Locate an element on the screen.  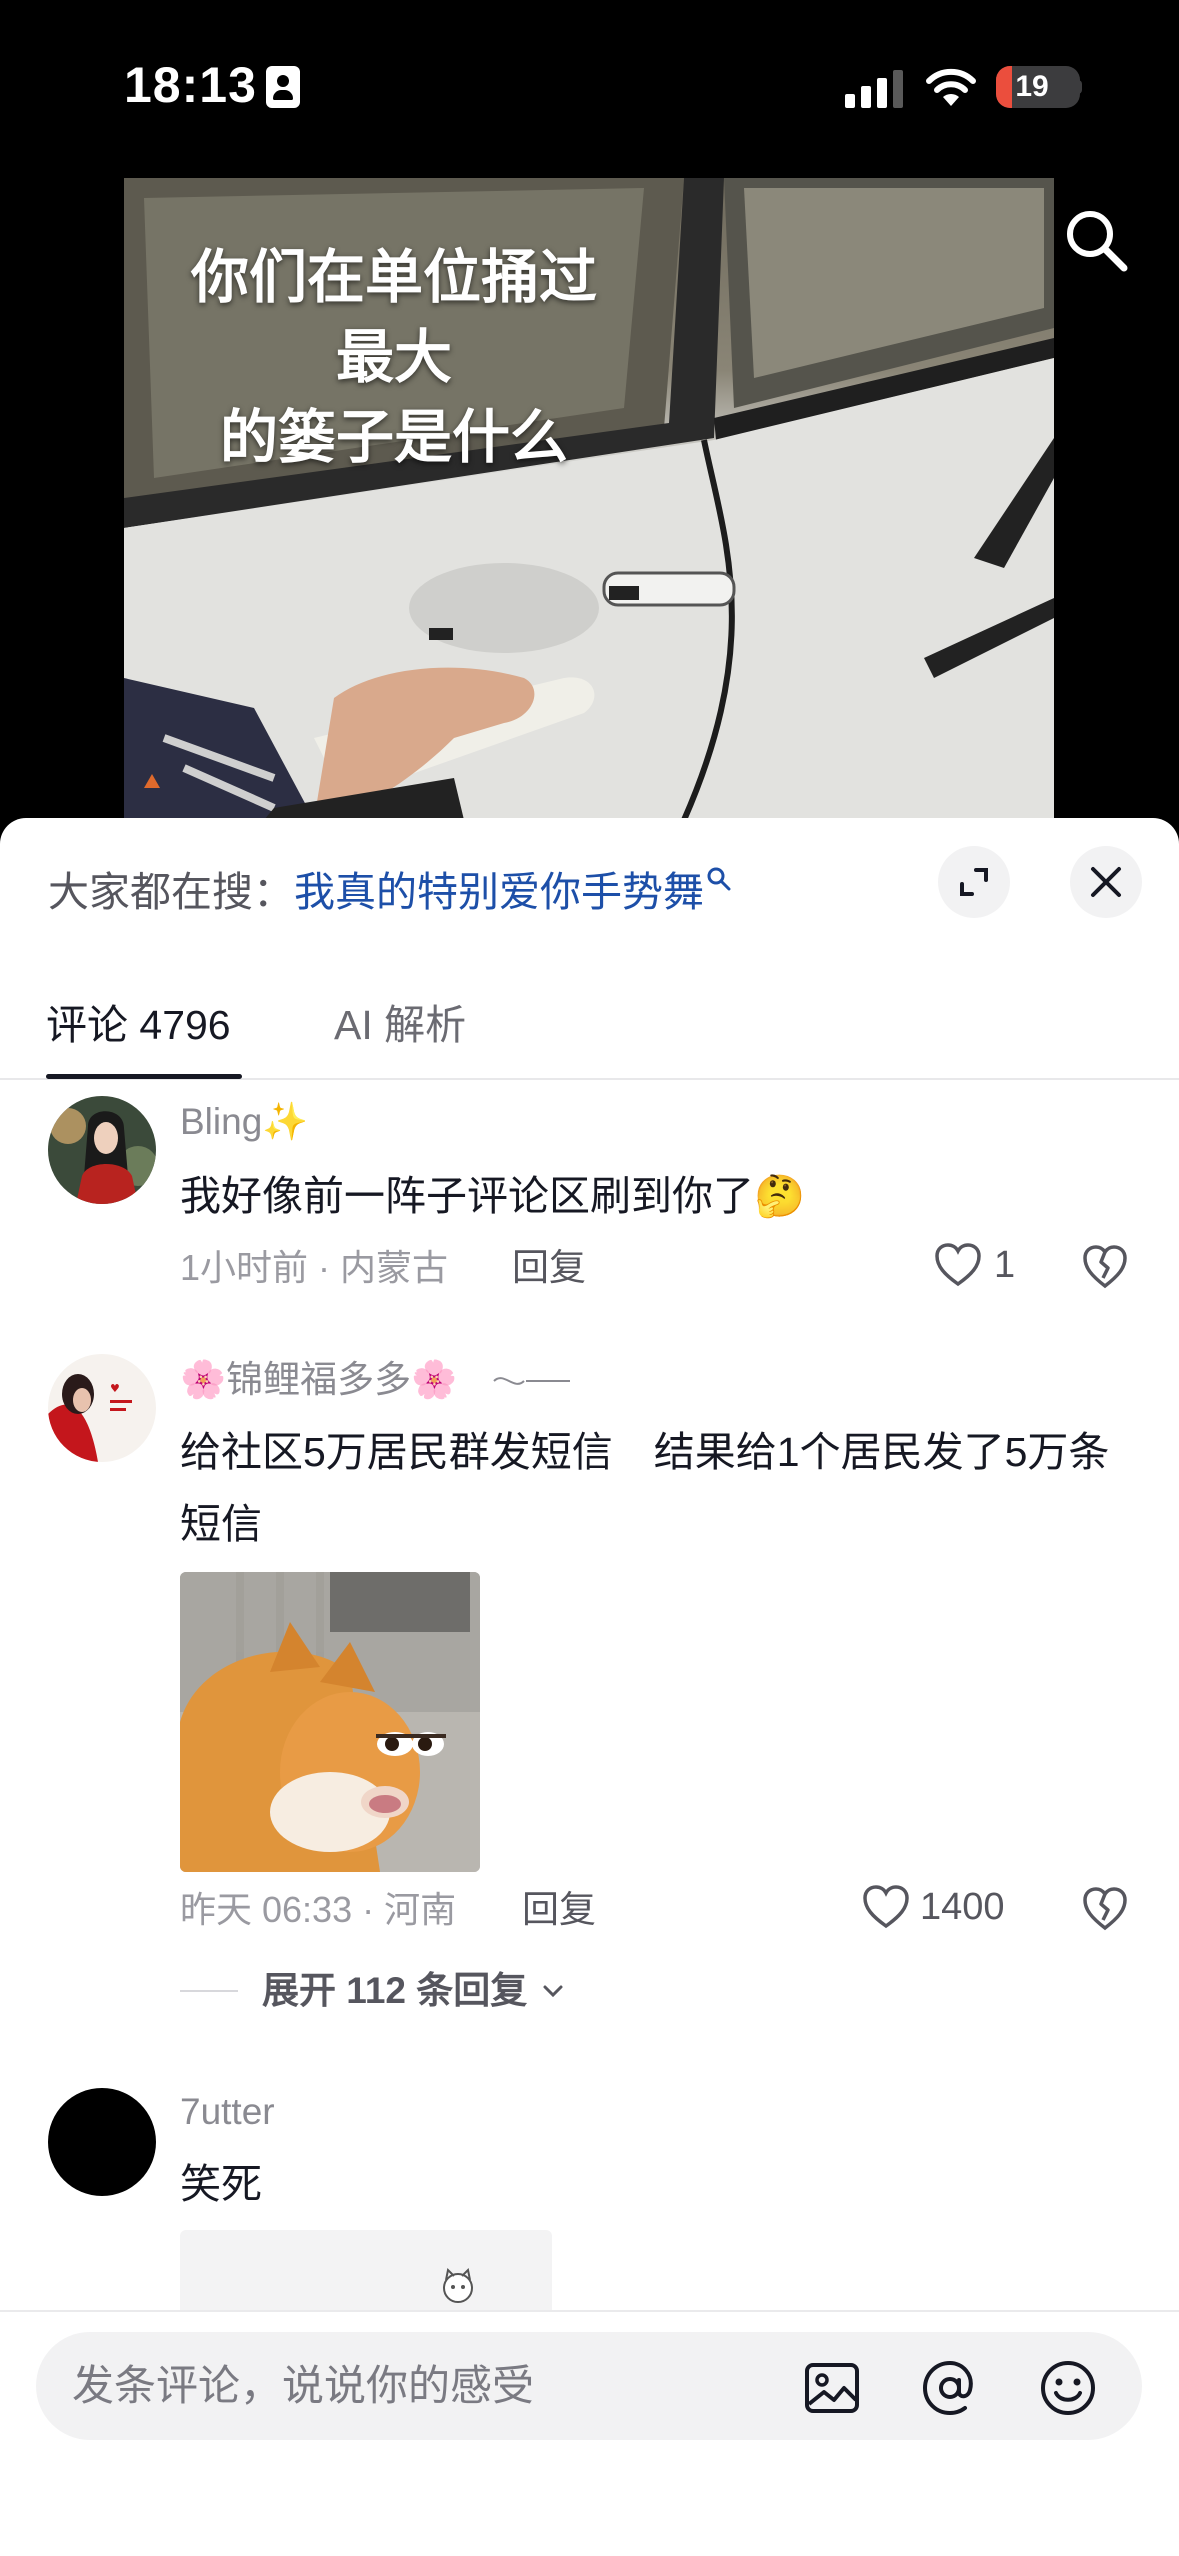
video-caption: 你们在单位捅过最大 的篓子是什么 is located at coordinates (394, 358).